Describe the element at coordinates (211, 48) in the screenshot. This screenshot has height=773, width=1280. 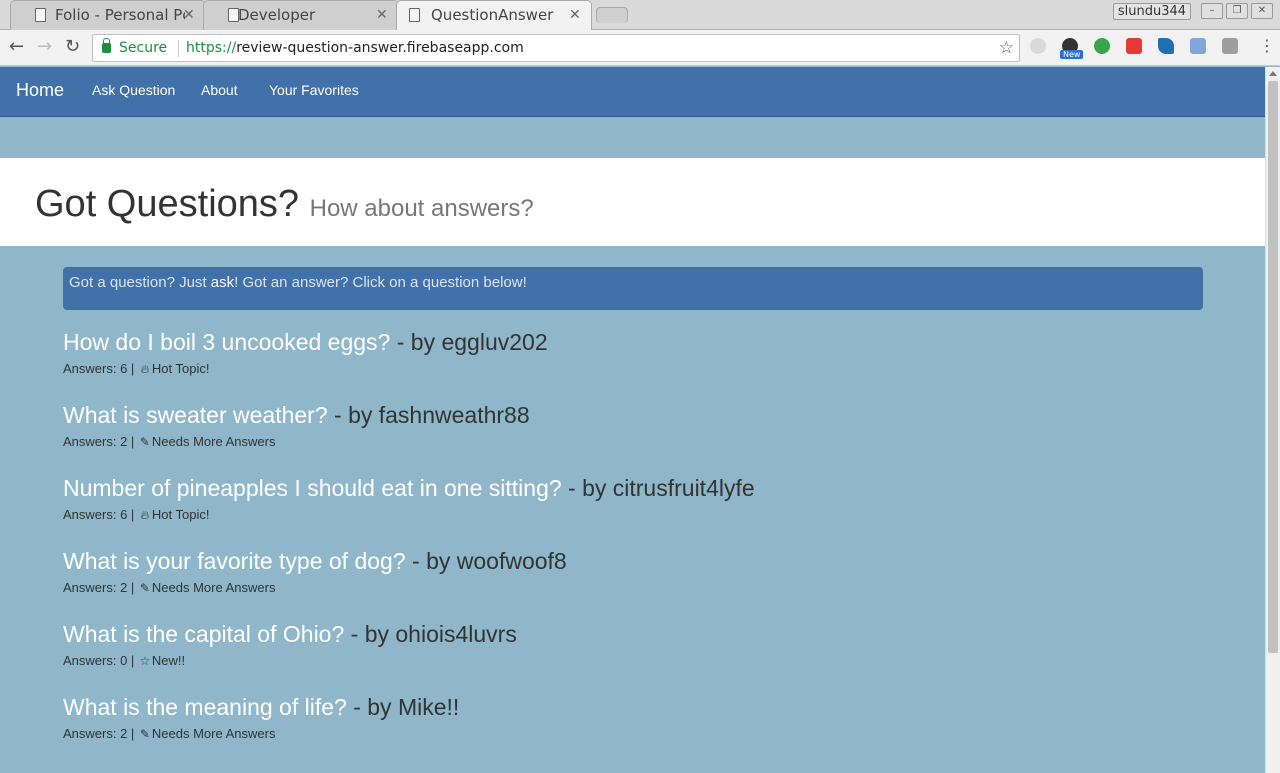
I see `url-scheme: https://` at that location.